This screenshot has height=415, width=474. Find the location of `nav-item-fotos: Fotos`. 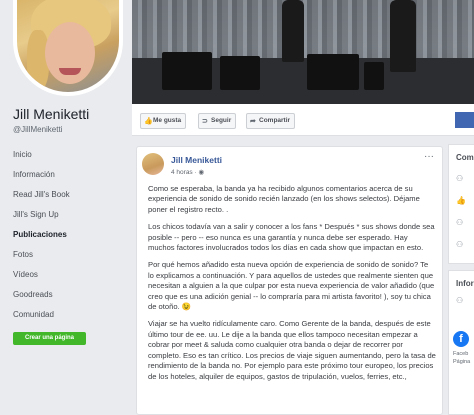

nav-item-fotos: Fotos is located at coordinates (71, 258).